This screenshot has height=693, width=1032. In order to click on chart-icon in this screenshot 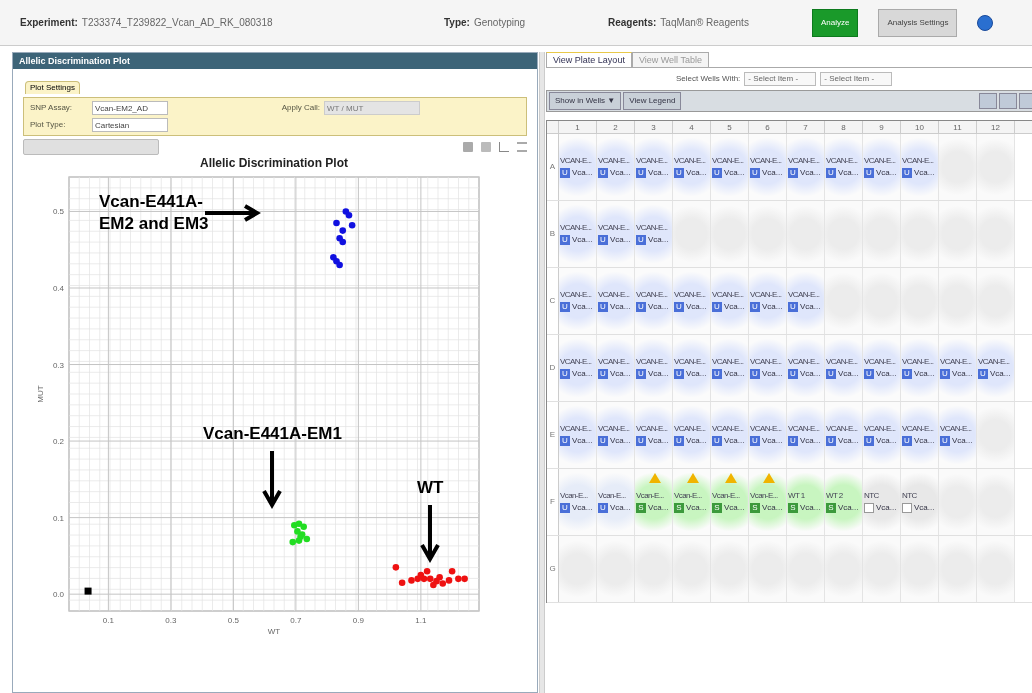, I will do `click(504, 147)`.